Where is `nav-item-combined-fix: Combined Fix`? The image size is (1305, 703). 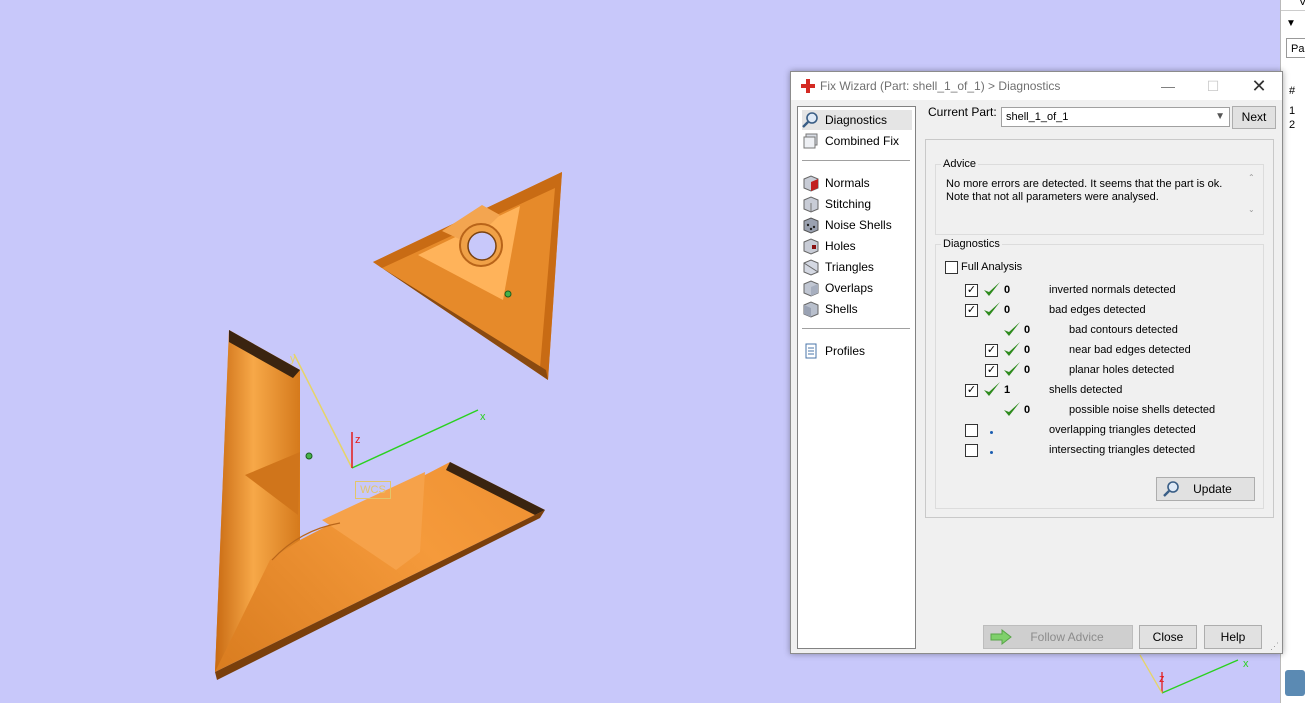
nav-item-combined-fix: Combined Fix is located at coordinates (857, 141).